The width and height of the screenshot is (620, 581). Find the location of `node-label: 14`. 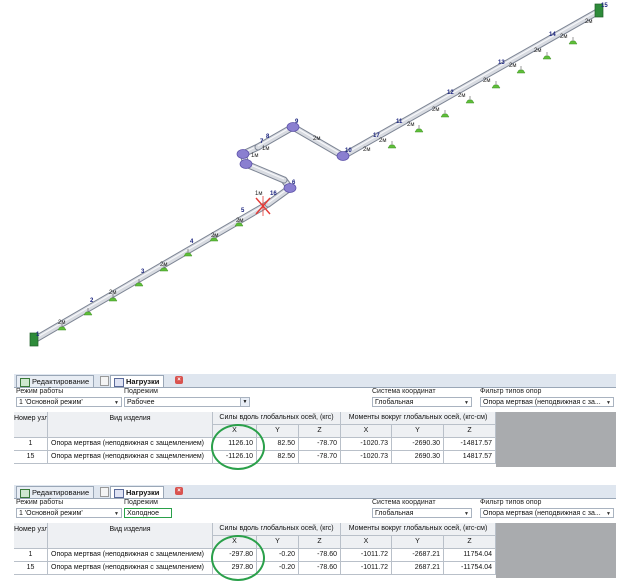

node-label: 14 is located at coordinates (552, 35).